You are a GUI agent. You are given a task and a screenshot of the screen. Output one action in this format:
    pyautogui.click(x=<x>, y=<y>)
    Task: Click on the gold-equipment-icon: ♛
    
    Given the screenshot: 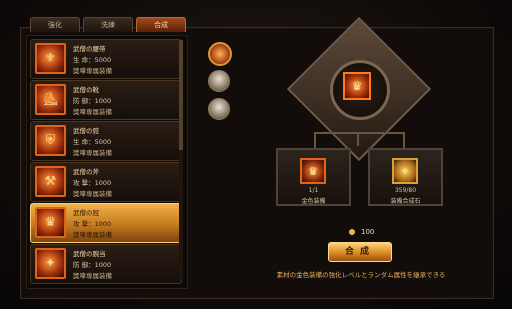 What is the action you would take?
    pyautogui.click(x=313, y=171)
    